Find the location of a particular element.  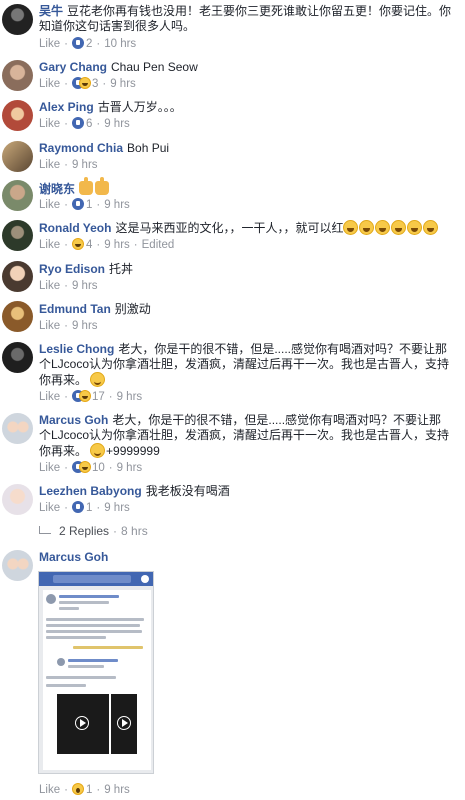

reaction-count: 3 is located at coordinates (95, 84).